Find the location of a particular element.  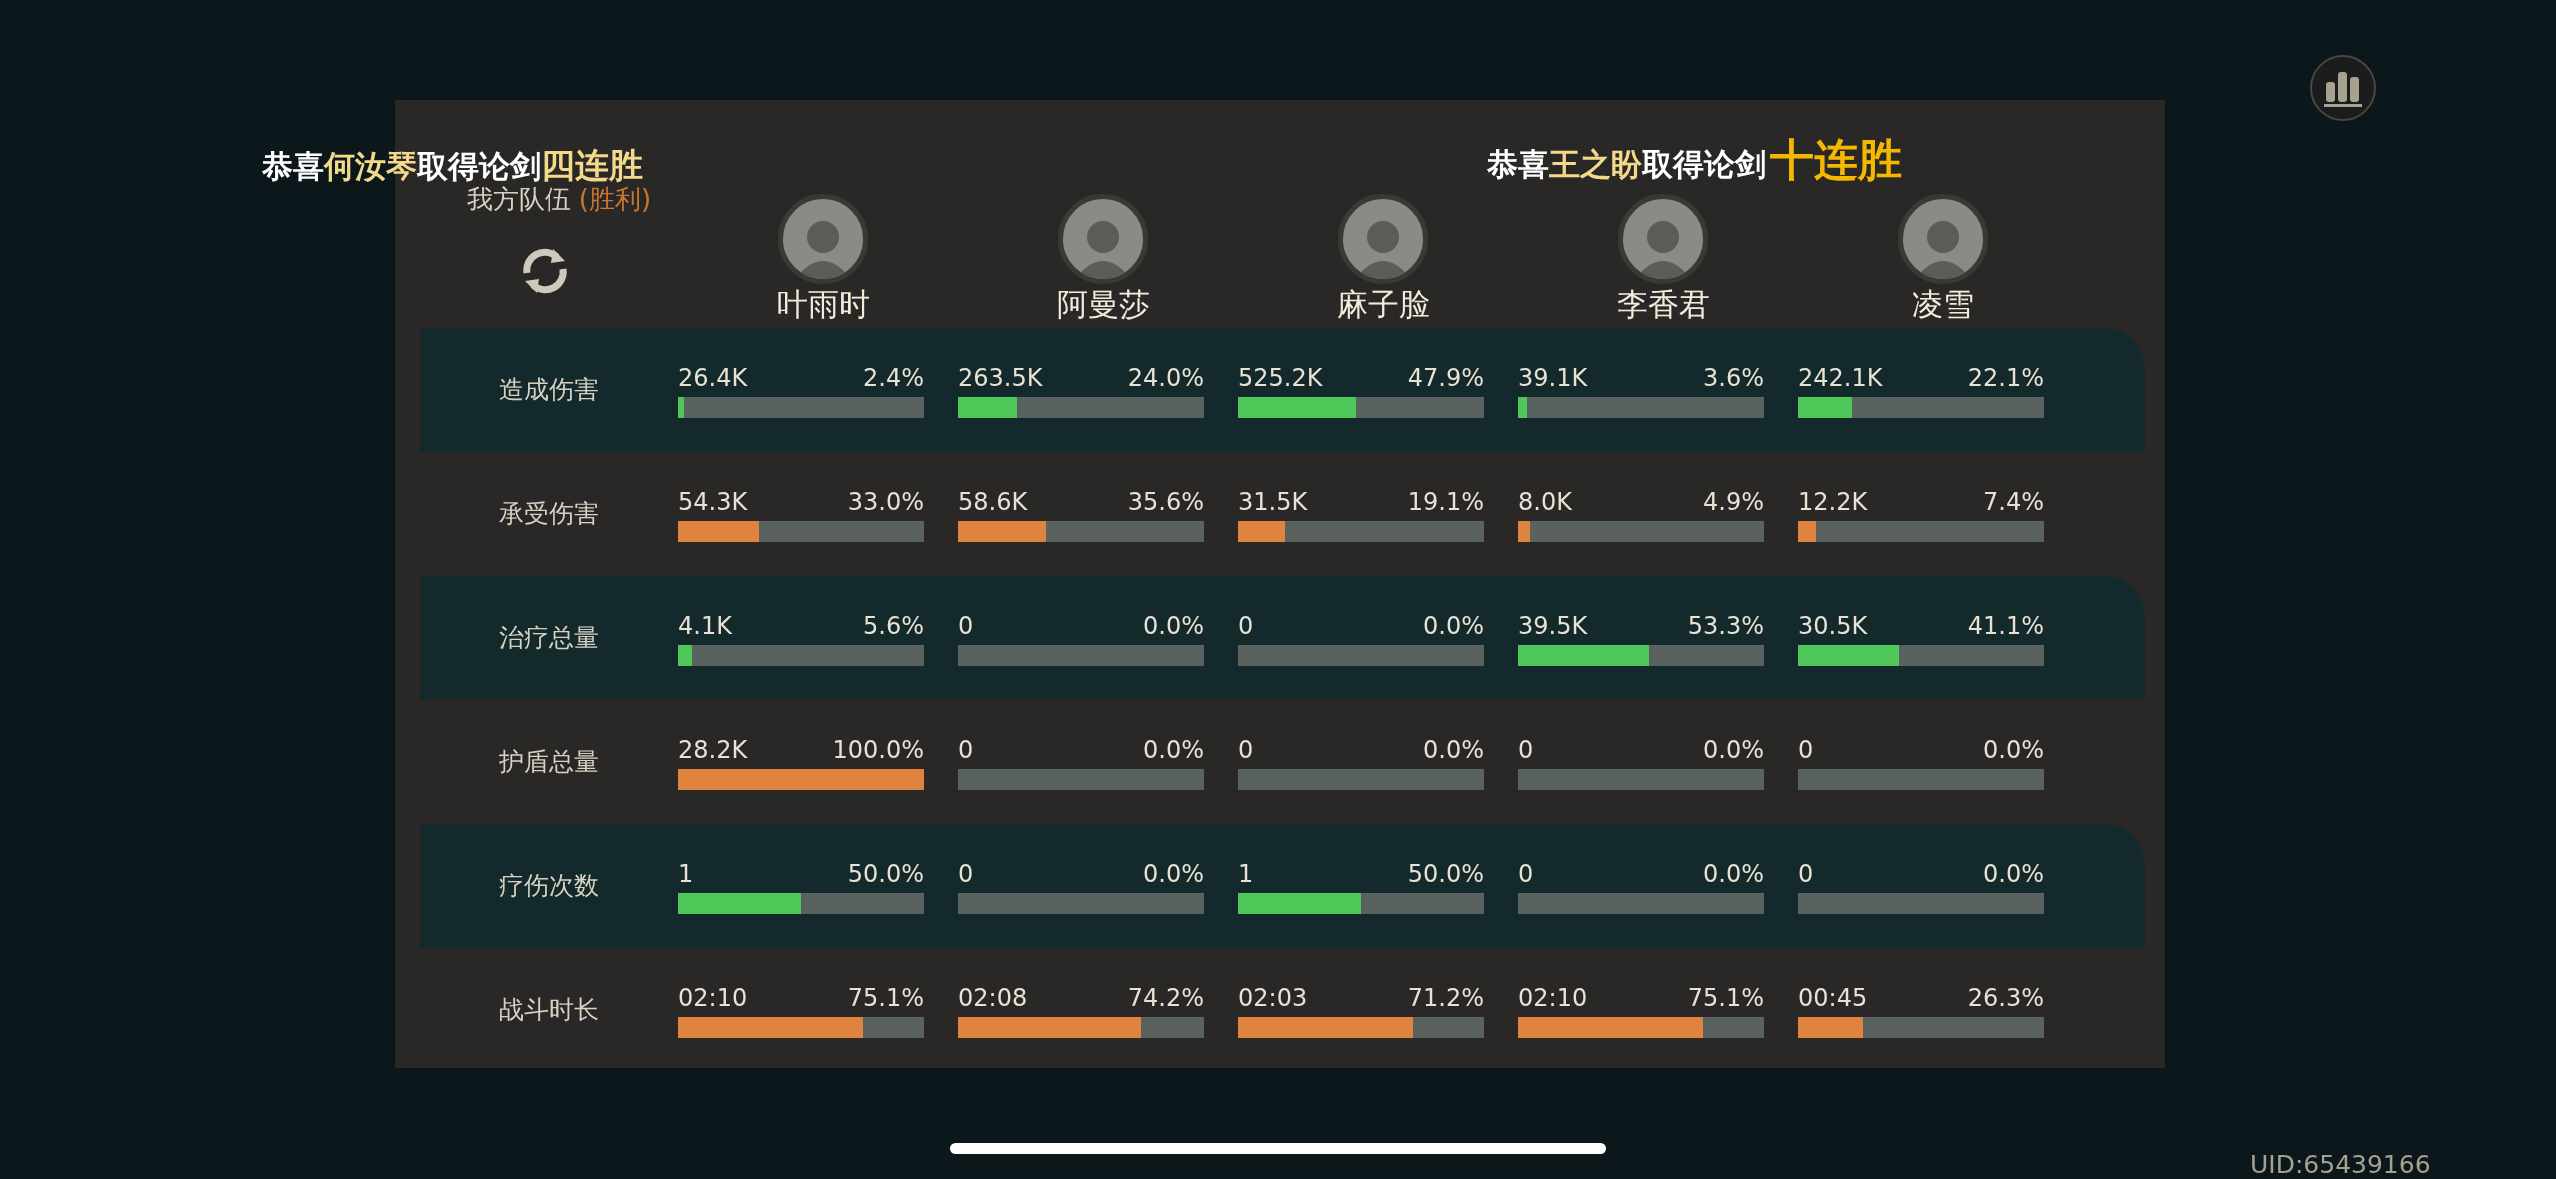

stat-percent: 19.1% is located at coordinates (1445, 501).